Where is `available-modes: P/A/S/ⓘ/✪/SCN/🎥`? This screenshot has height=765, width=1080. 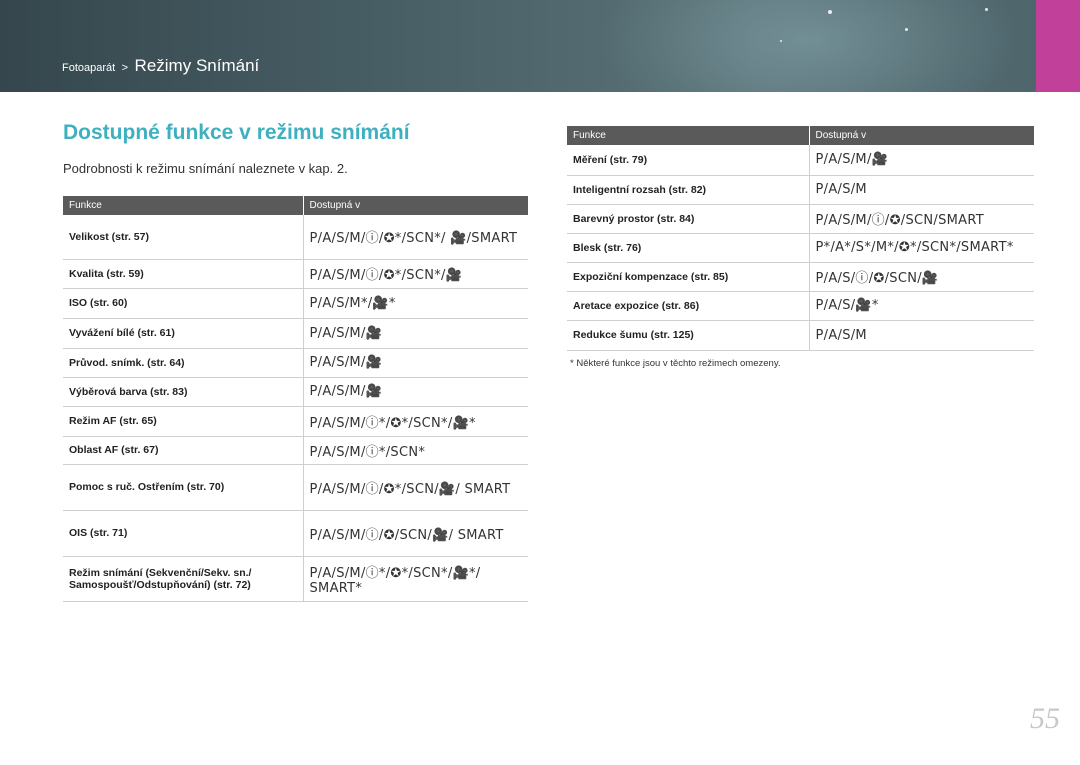 available-modes: P/A/S/ⓘ/✪/SCN/🎥 is located at coordinates (921, 277).